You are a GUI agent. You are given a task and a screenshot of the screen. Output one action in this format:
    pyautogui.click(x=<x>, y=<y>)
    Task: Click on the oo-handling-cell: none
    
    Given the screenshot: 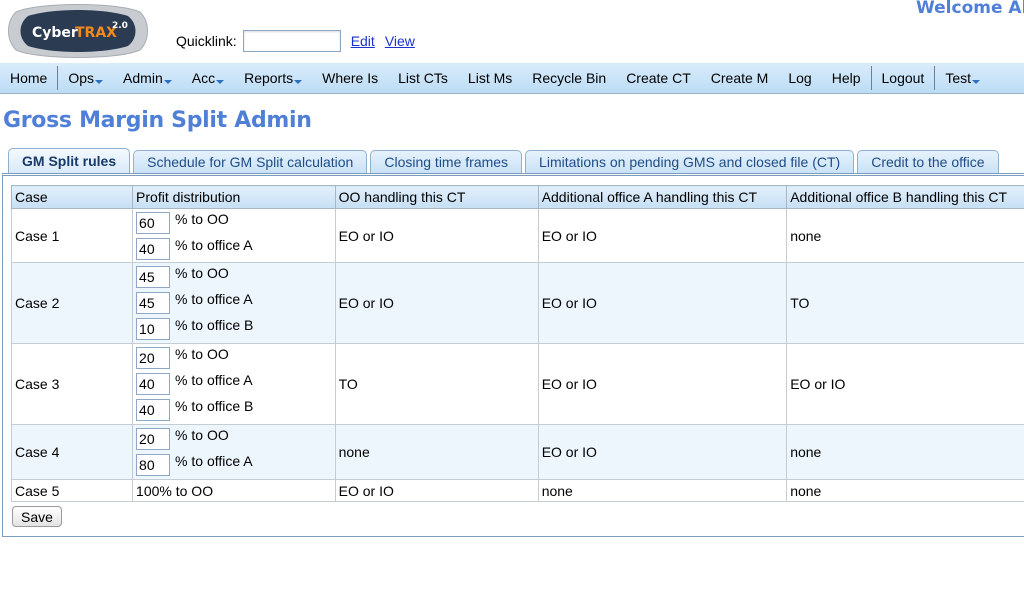 What is the action you would take?
    pyautogui.click(x=436, y=452)
    